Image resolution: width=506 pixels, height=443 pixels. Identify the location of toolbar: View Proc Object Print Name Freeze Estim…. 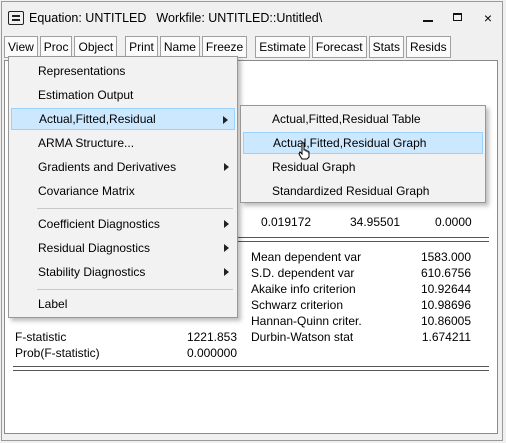
(227, 47).